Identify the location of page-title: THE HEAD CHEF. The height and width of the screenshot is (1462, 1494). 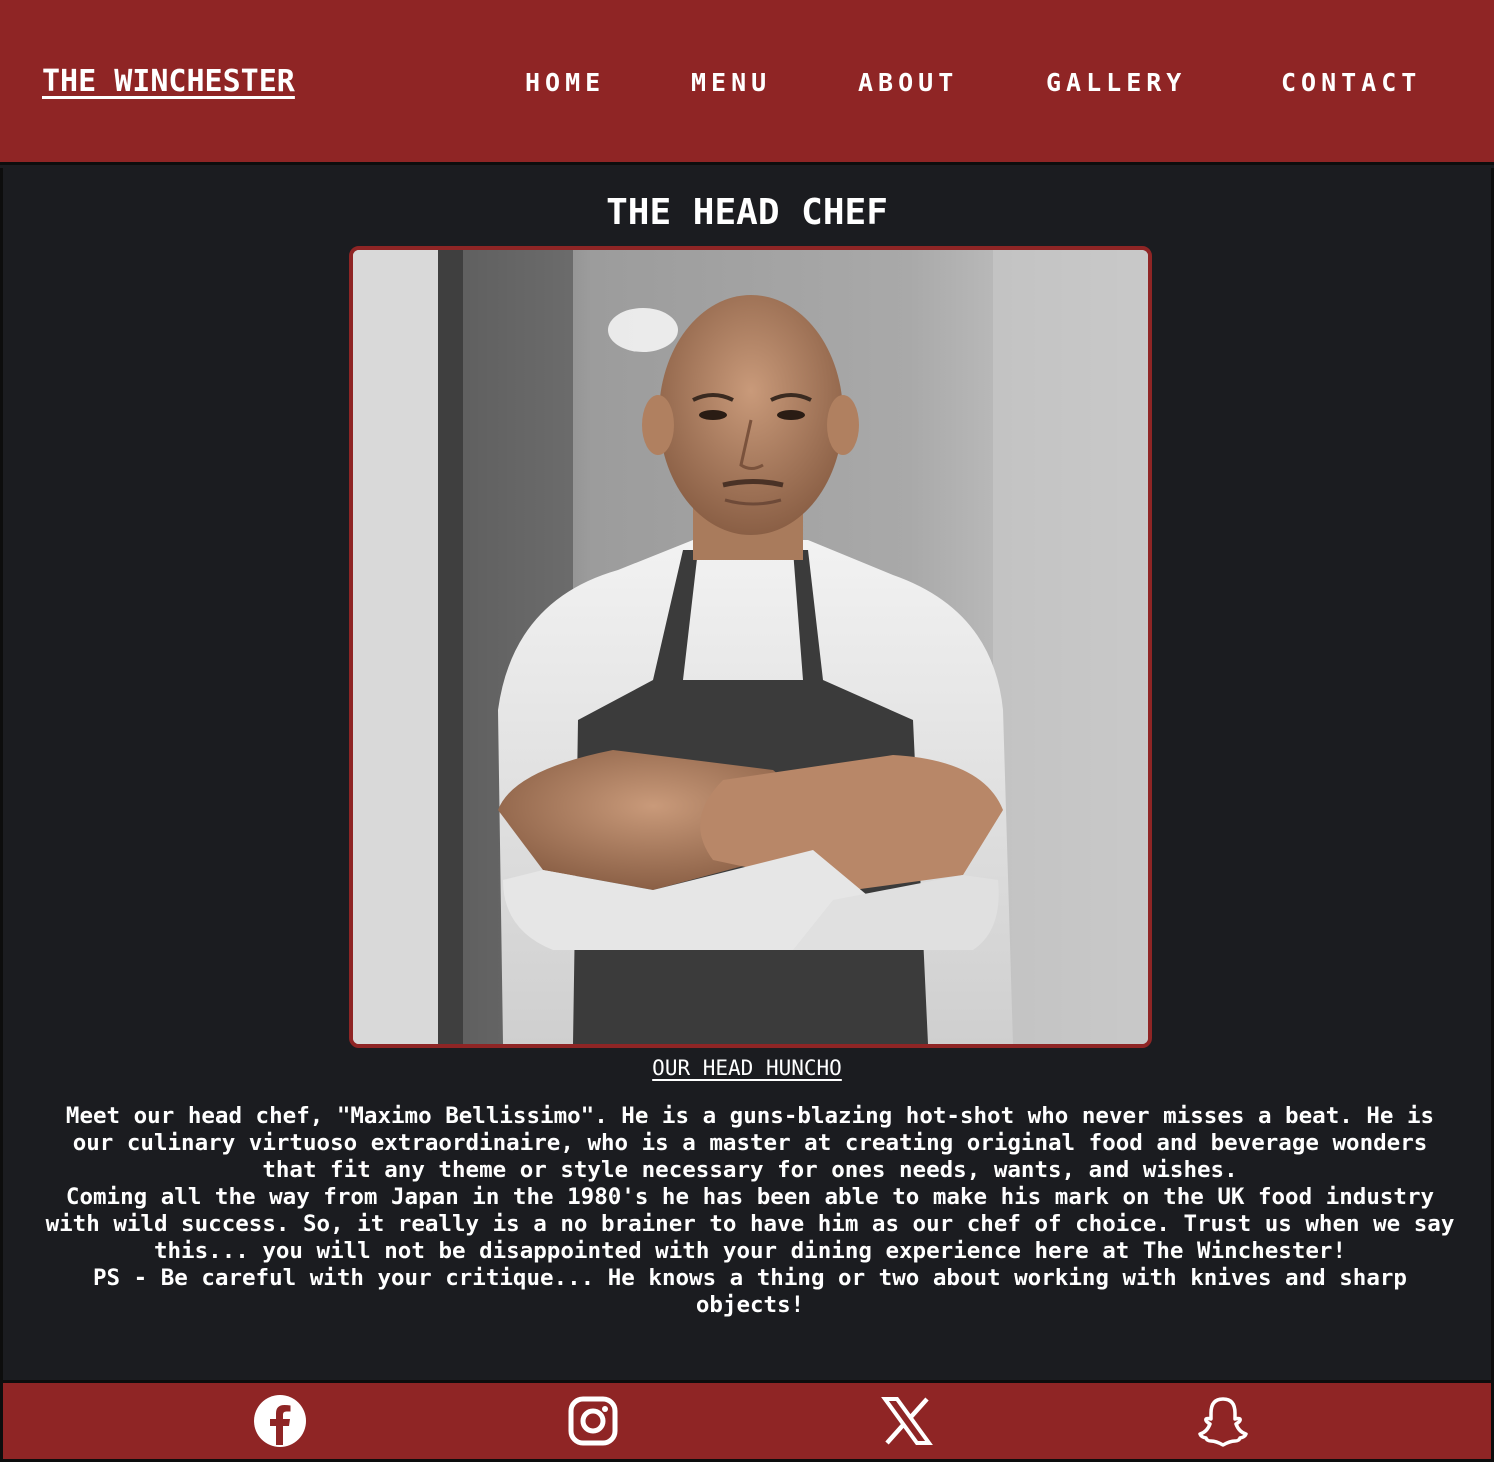
(747, 212).